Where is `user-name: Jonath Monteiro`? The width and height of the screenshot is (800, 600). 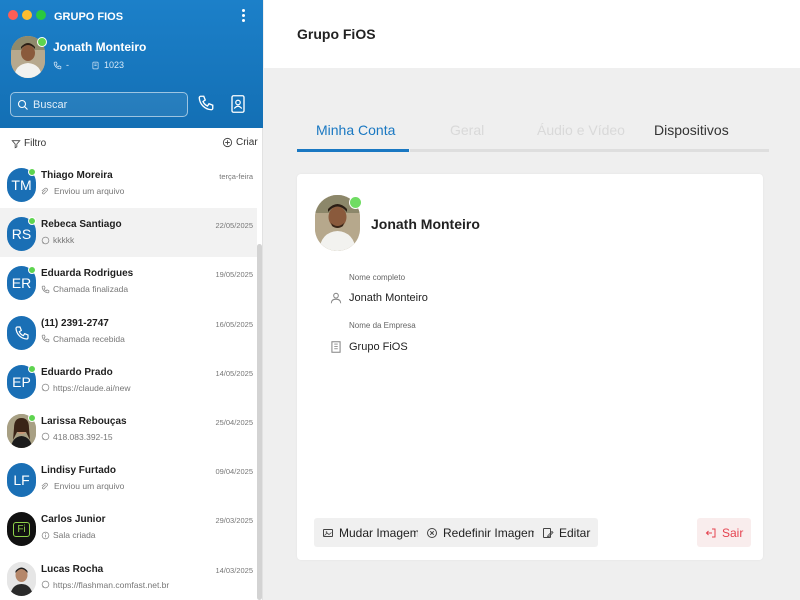
user-name: Jonath Monteiro is located at coordinates (100, 47).